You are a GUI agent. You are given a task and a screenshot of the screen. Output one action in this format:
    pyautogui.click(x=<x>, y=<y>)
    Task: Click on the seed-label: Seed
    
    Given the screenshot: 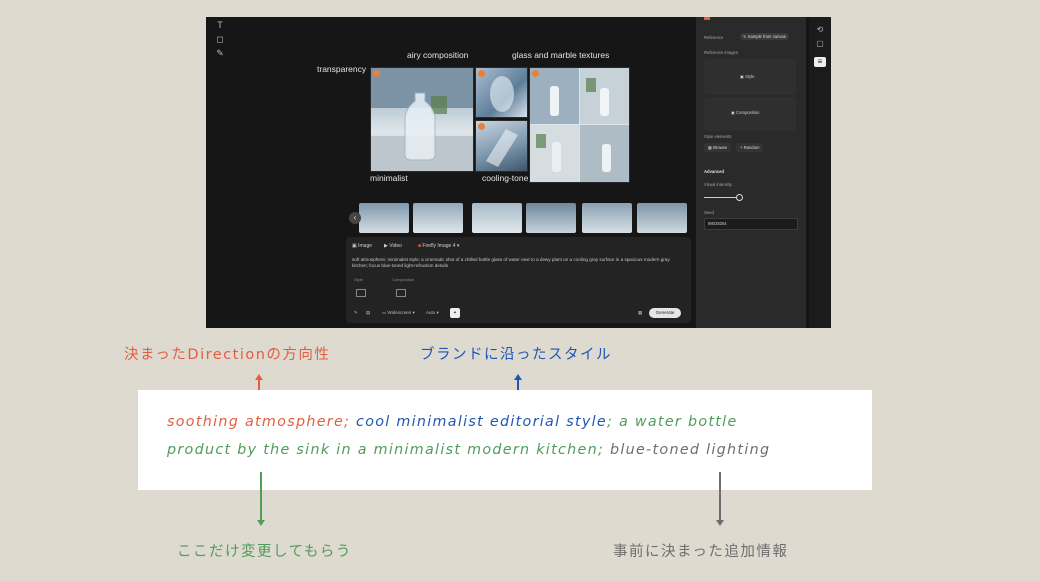 What is the action you would take?
    pyautogui.click(x=709, y=212)
    